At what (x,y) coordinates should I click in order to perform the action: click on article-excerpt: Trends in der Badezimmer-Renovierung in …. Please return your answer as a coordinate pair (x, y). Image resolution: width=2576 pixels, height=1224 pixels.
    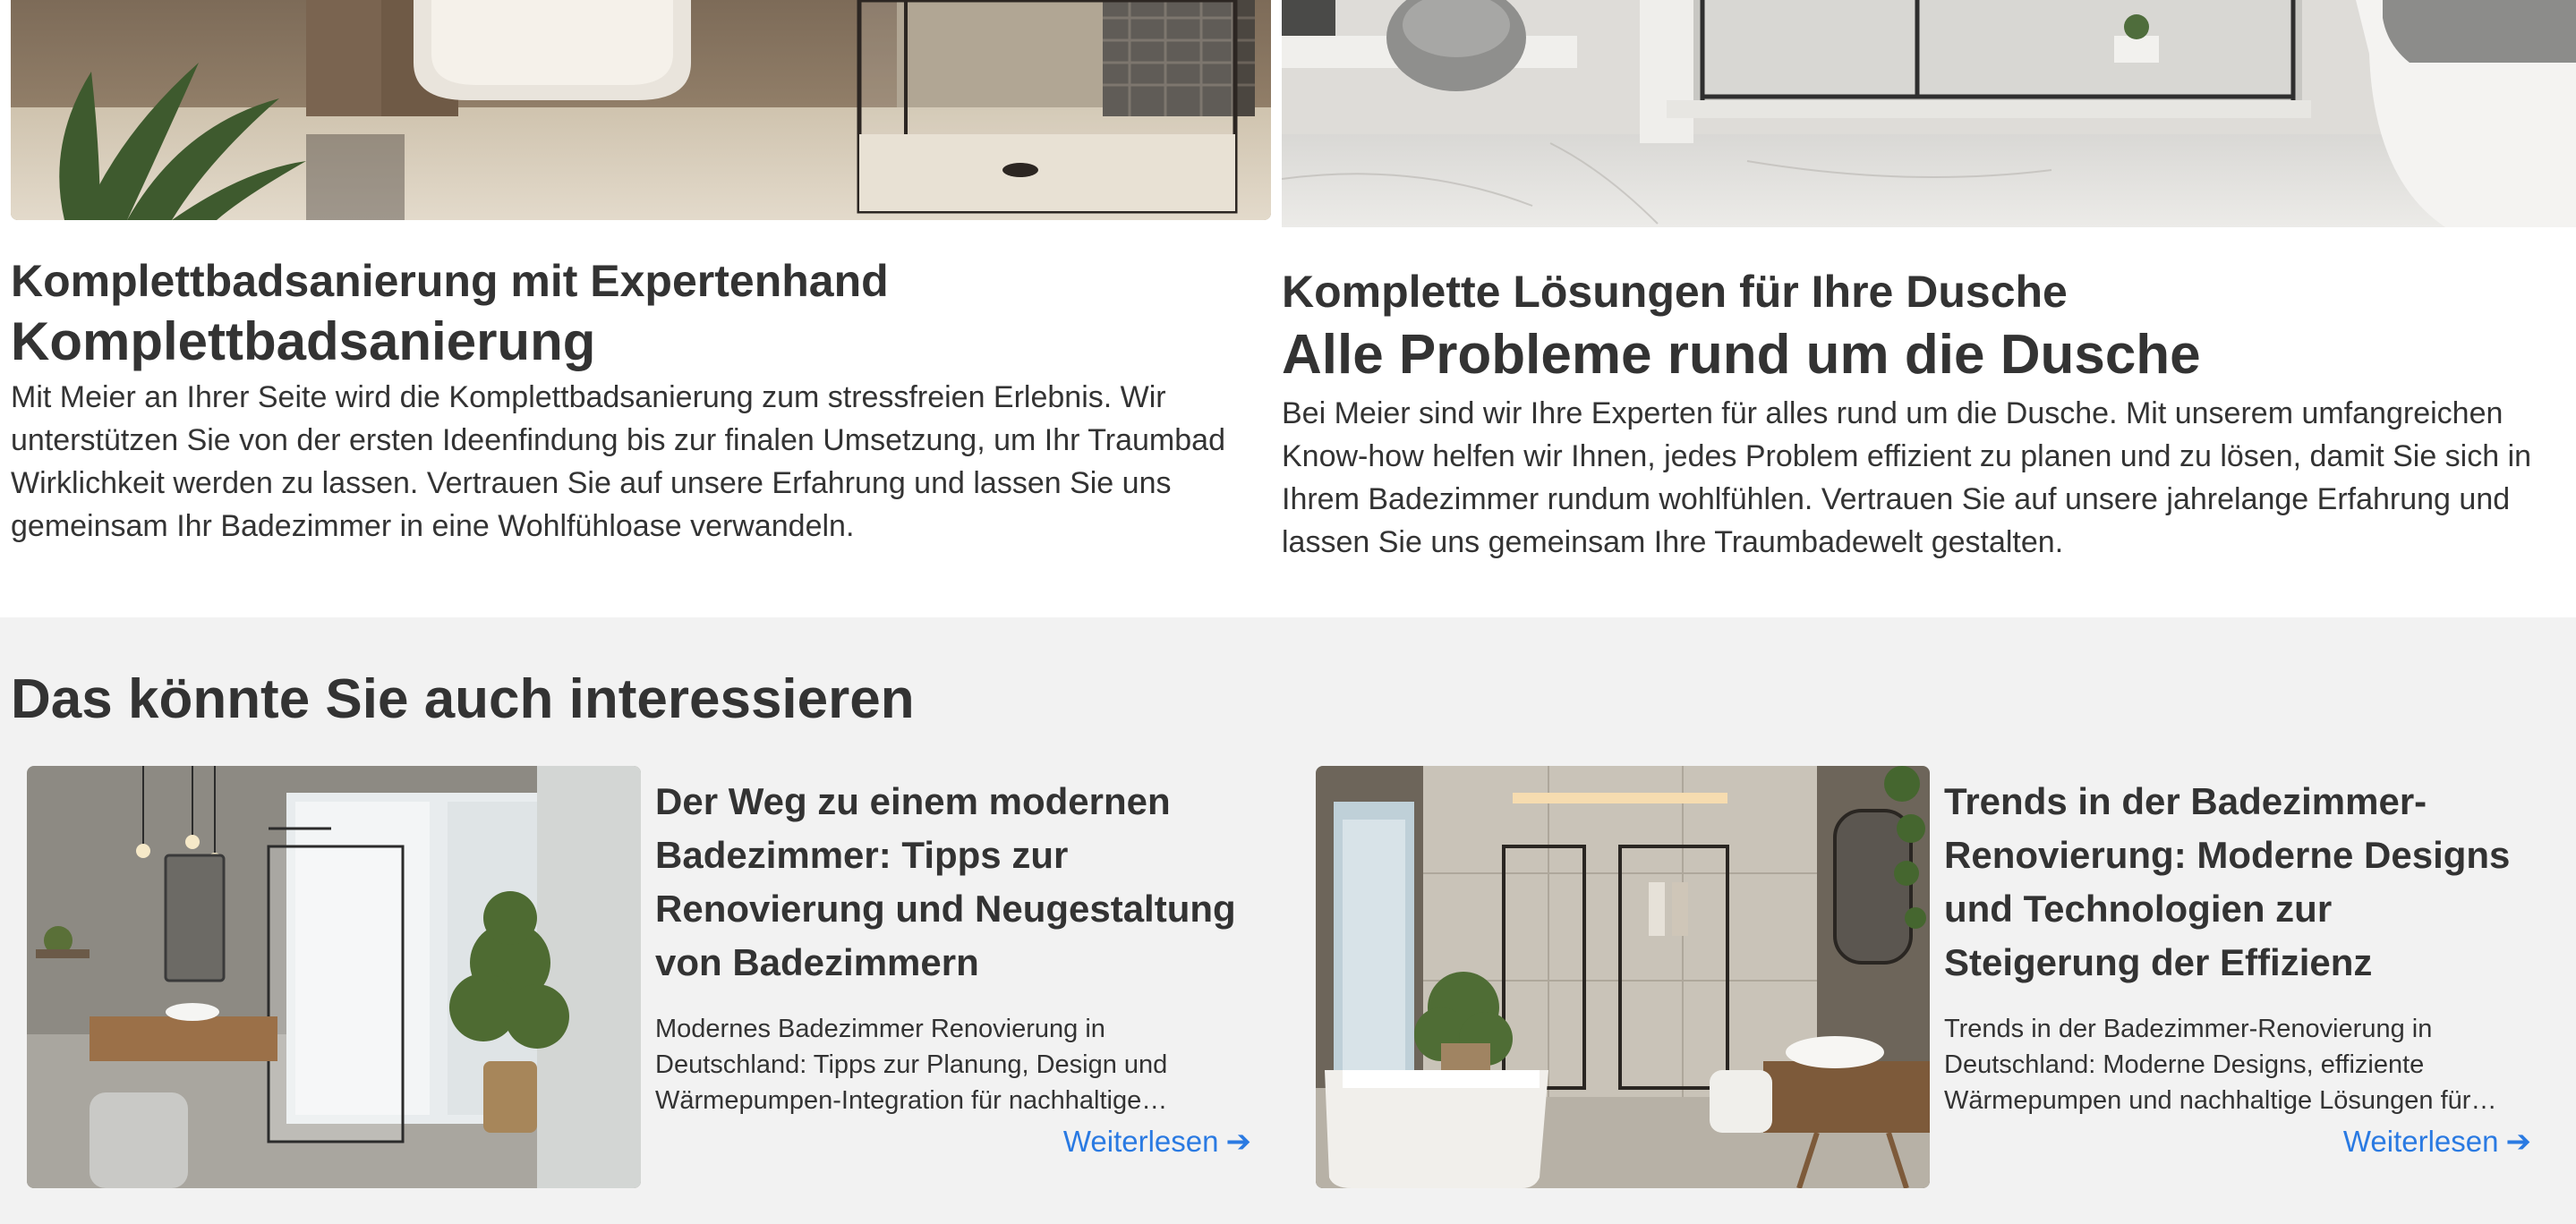
    Looking at the image, I should click on (2207, 1065).